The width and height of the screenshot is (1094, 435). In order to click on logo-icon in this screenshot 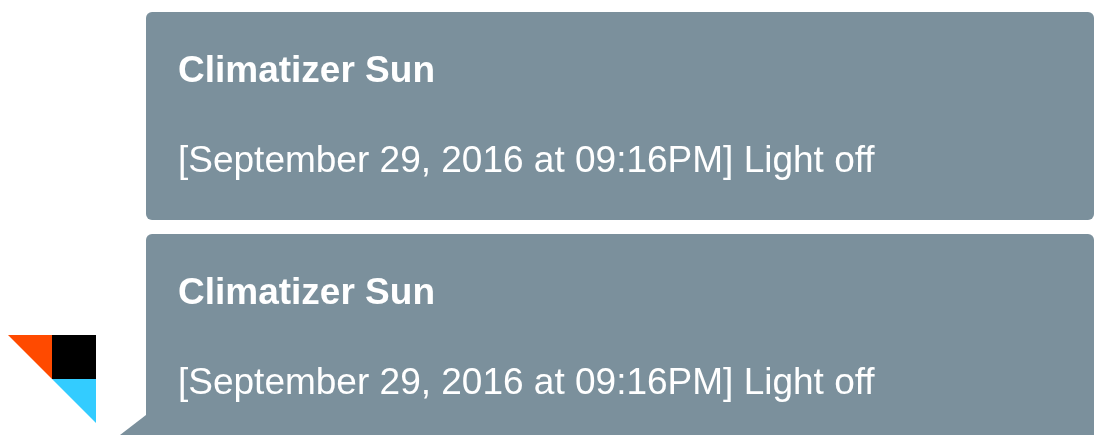, I will do `click(52, 379)`.